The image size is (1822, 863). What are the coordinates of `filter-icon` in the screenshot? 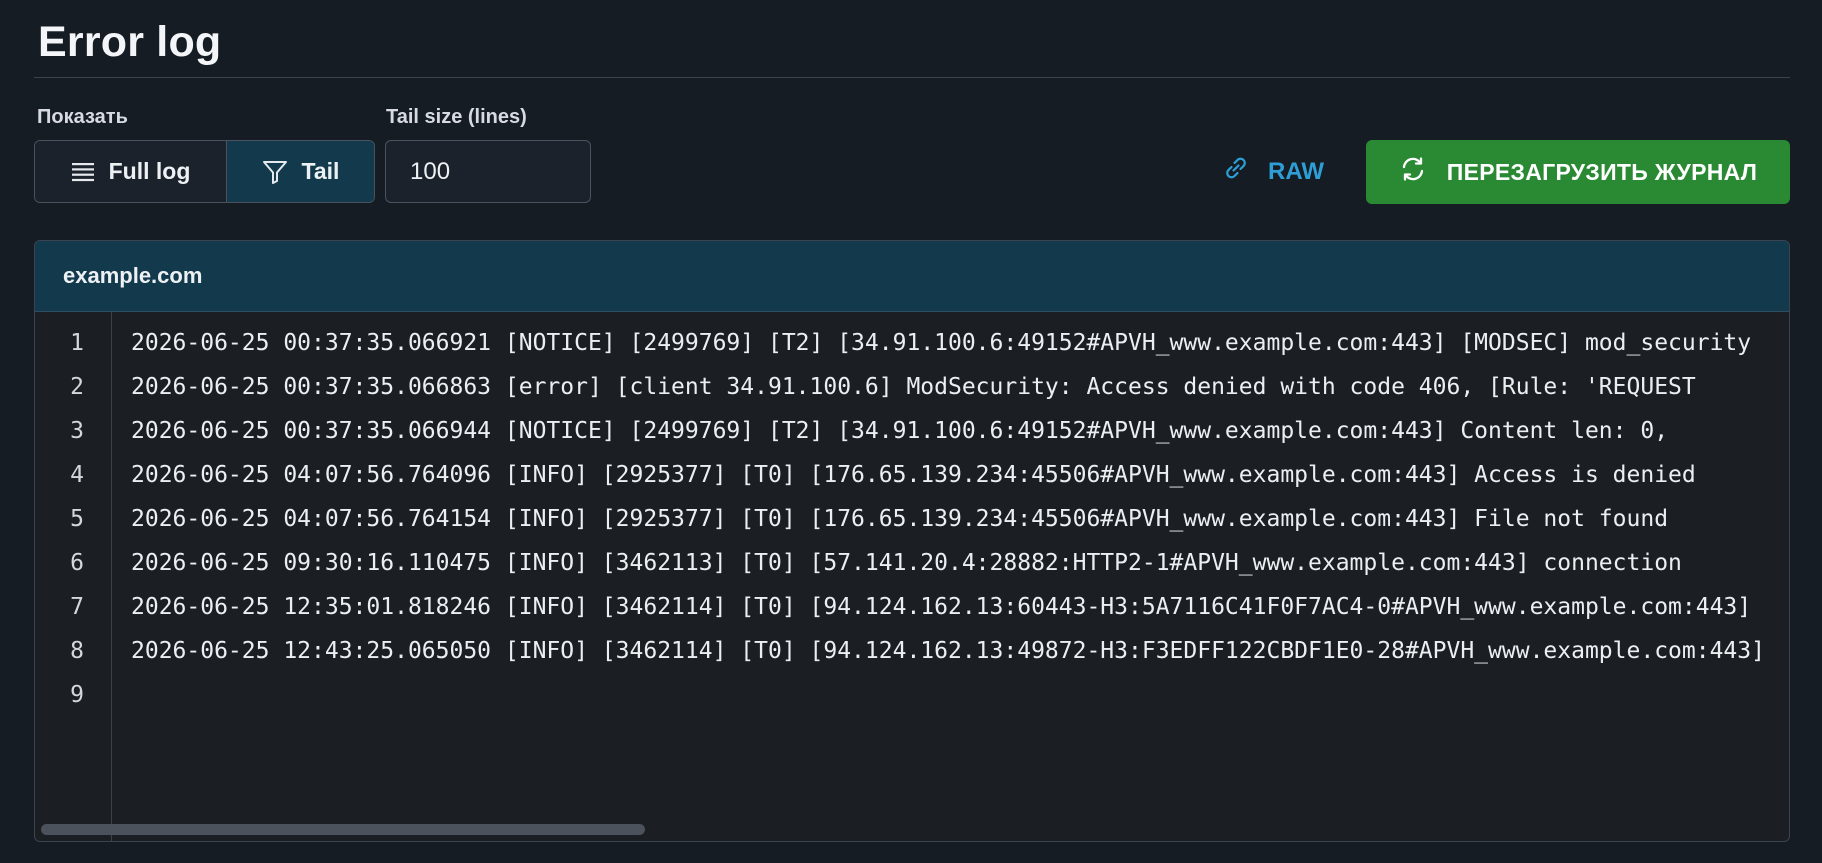 It's located at (275, 172).